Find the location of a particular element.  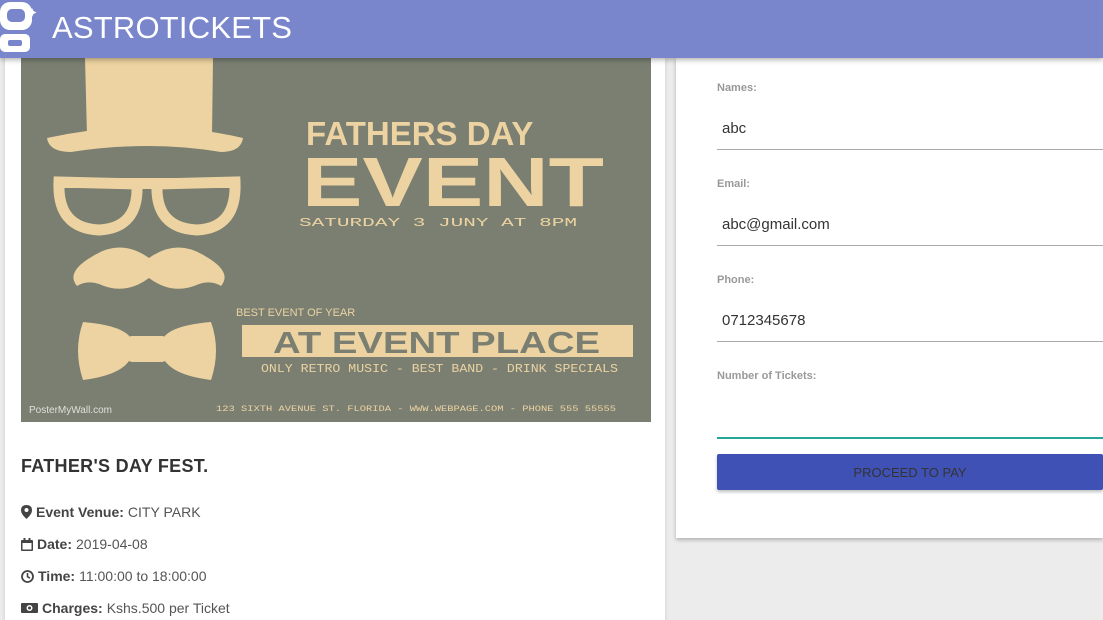

calendar-icon is located at coordinates (27, 544).